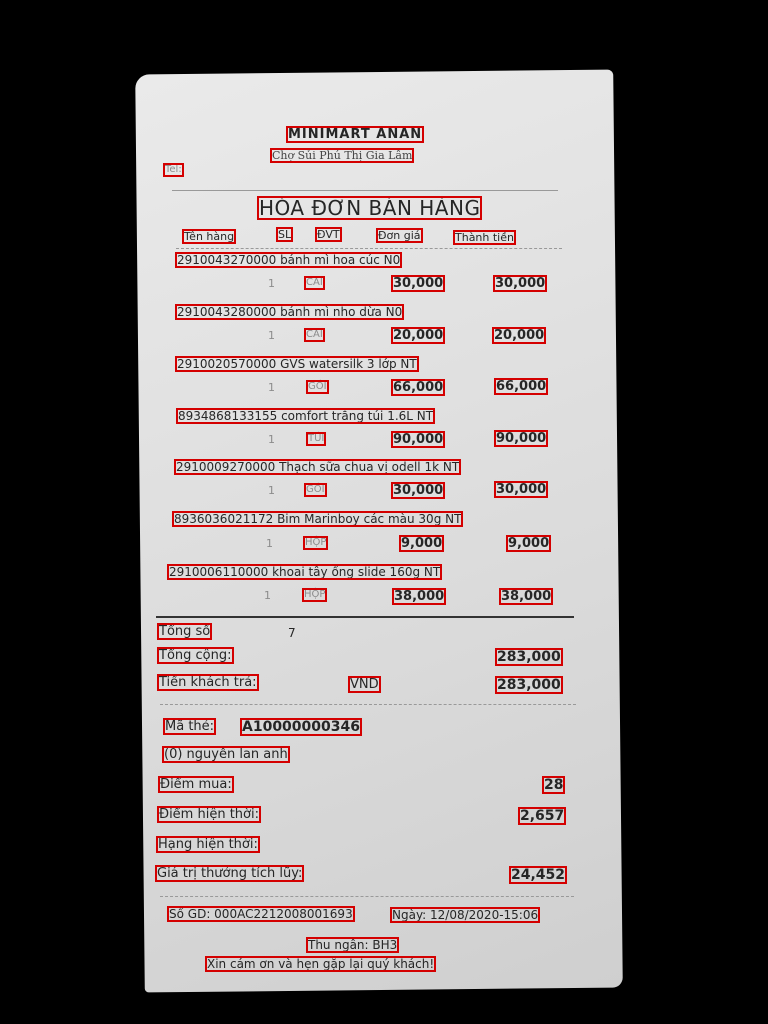  What do you see at coordinates (553, 785) in the screenshot?
I see `purchase-points-value: 28` at bounding box center [553, 785].